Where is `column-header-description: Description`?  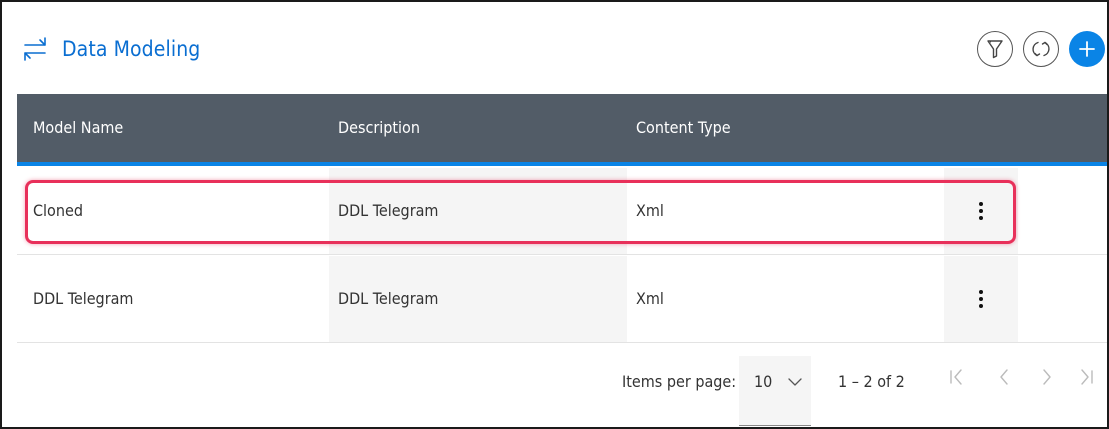
column-header-description: Description is located at coordinates (379, 128).